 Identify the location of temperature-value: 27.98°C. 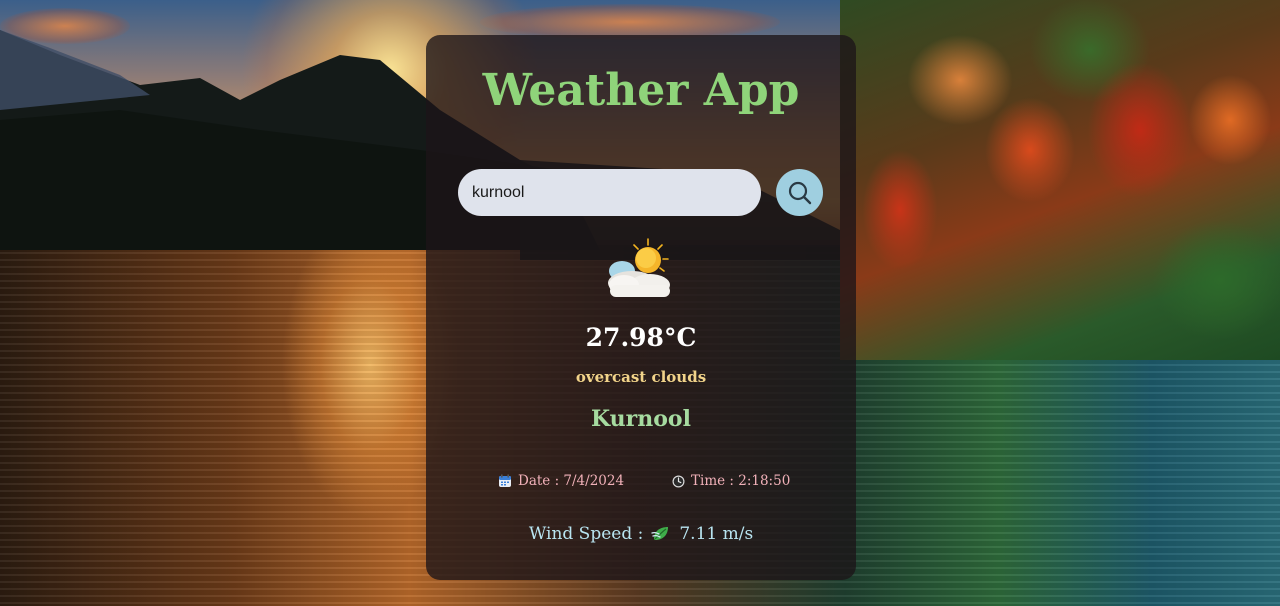
(641, 337).